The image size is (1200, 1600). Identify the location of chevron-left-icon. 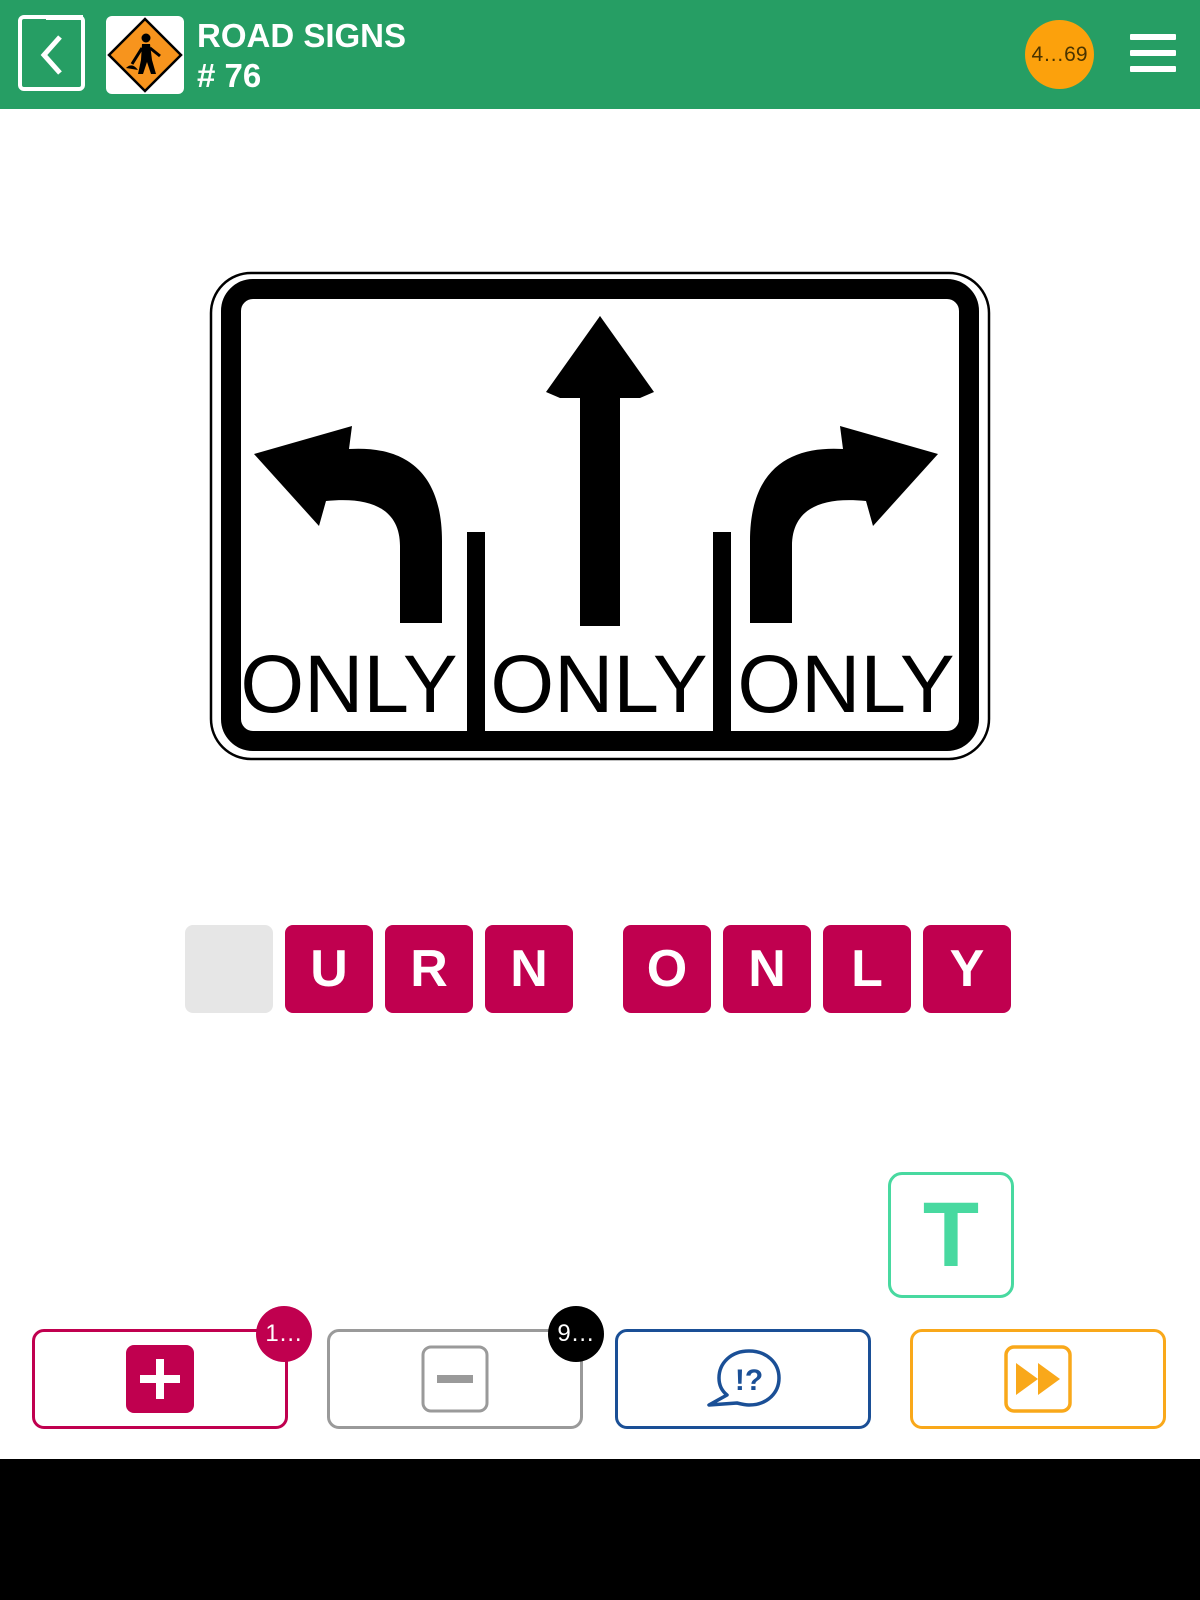
(51, 53).